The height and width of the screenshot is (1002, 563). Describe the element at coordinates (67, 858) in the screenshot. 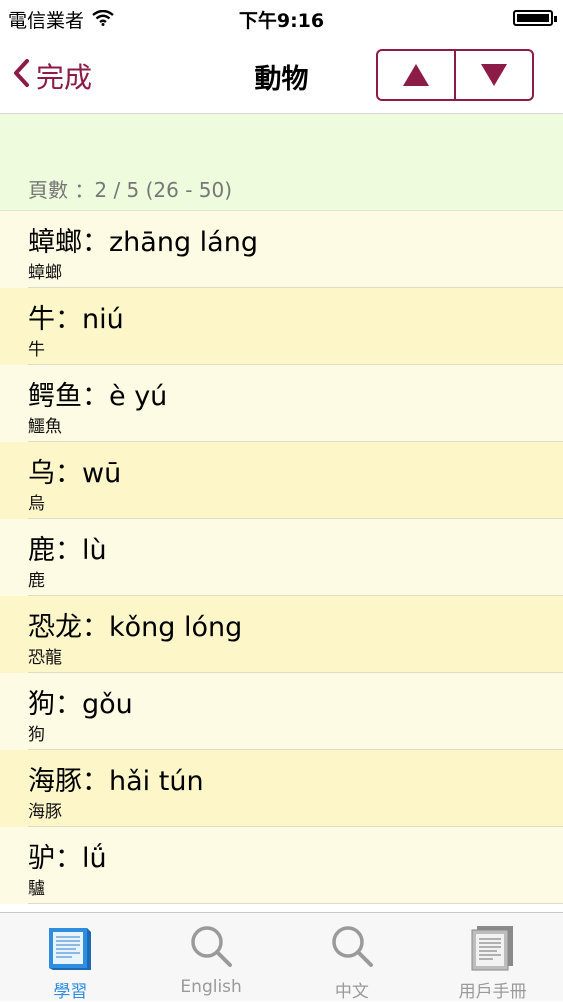

I see `entry-pinyin: 驴：lǘ` at that location.